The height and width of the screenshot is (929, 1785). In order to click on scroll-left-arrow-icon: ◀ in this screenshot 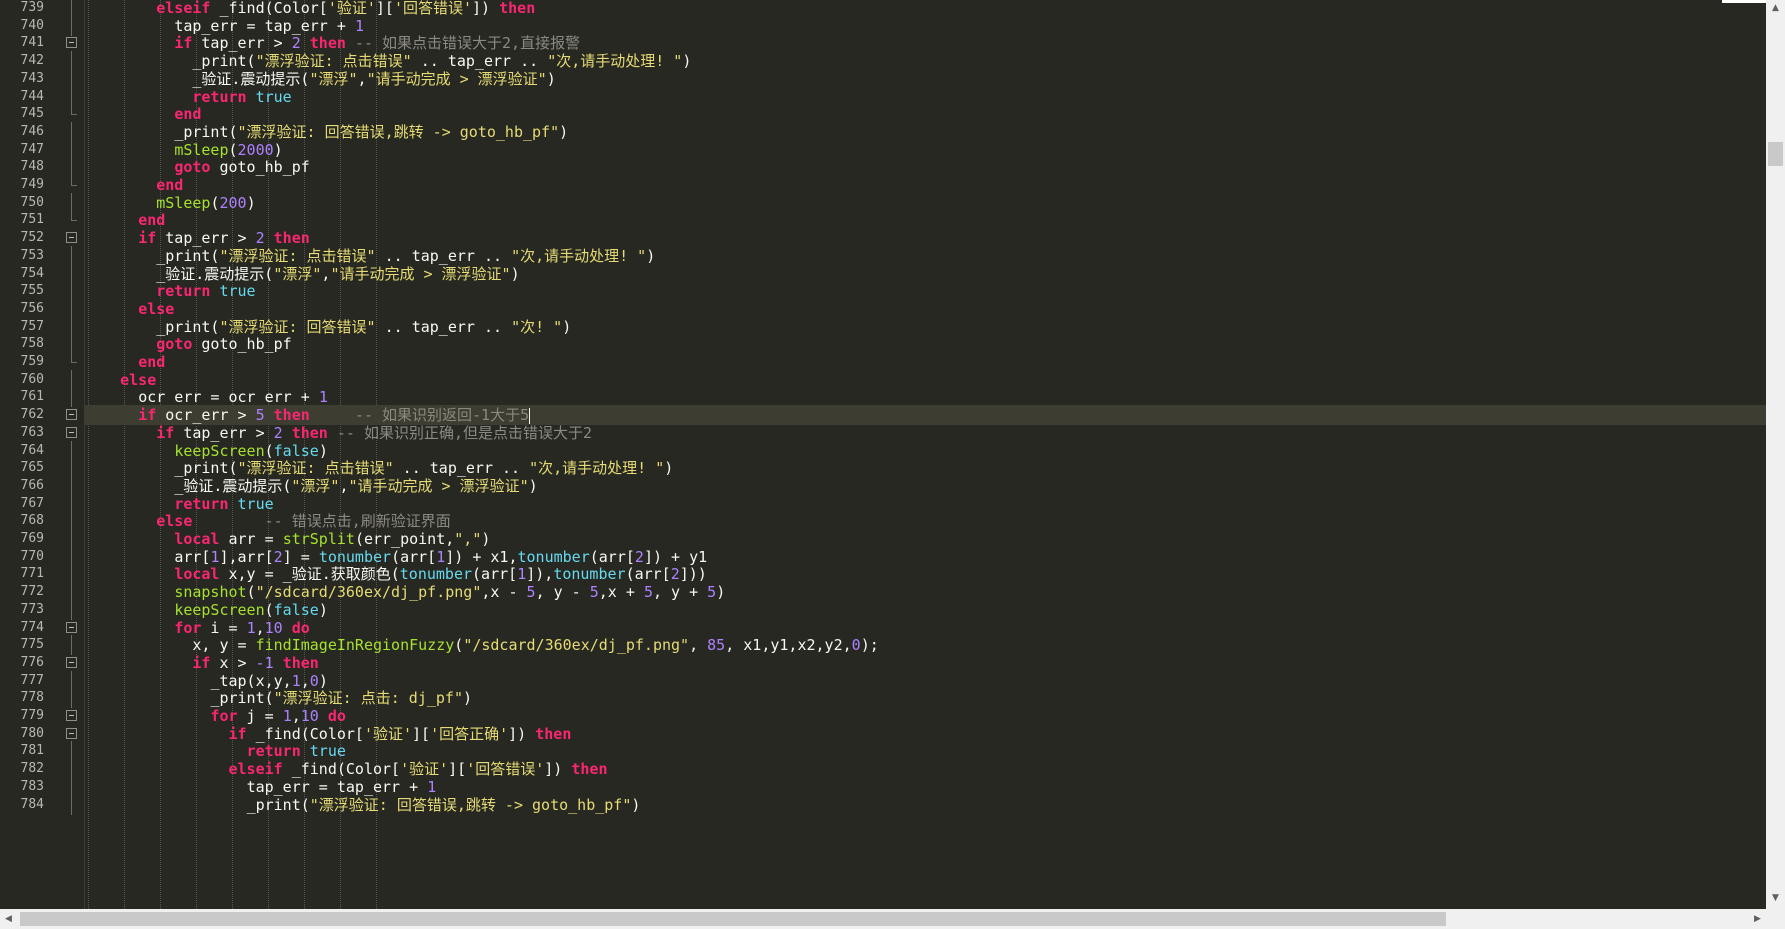, I will do `click(8, 919)`.